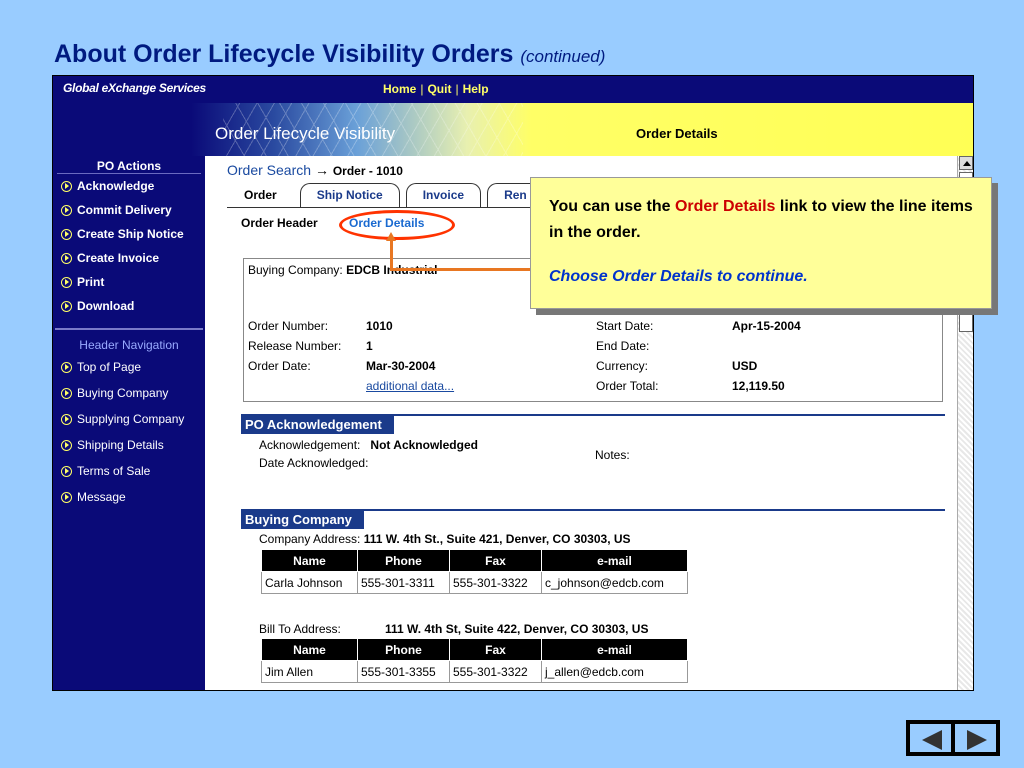 This screenshot has height=768, width=1024. Describe the element at coordinates (403, 582) in the screenshot. I see `table-cell: 555-301-3311` at that location.